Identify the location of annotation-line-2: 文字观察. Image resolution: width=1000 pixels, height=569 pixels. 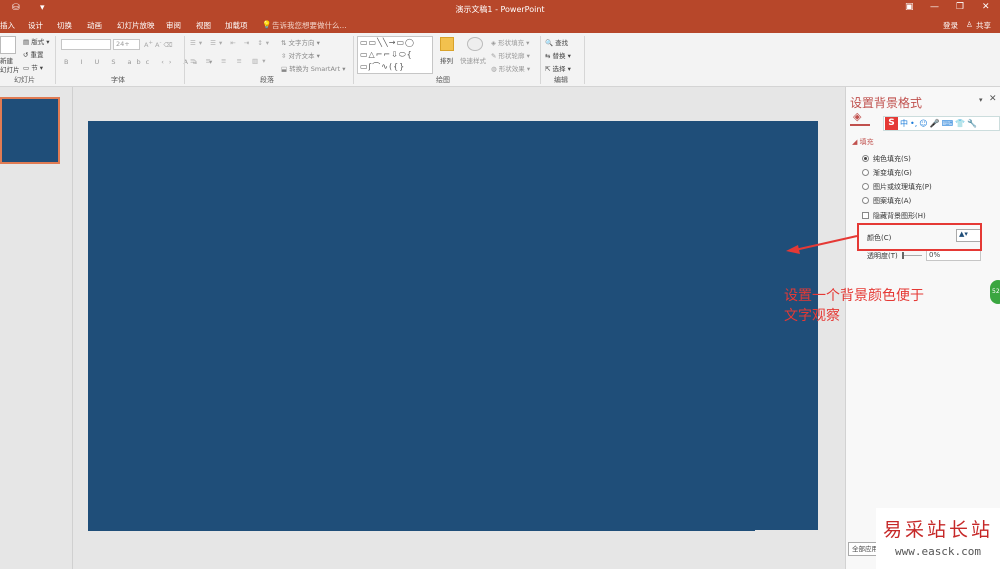
(812, 316).